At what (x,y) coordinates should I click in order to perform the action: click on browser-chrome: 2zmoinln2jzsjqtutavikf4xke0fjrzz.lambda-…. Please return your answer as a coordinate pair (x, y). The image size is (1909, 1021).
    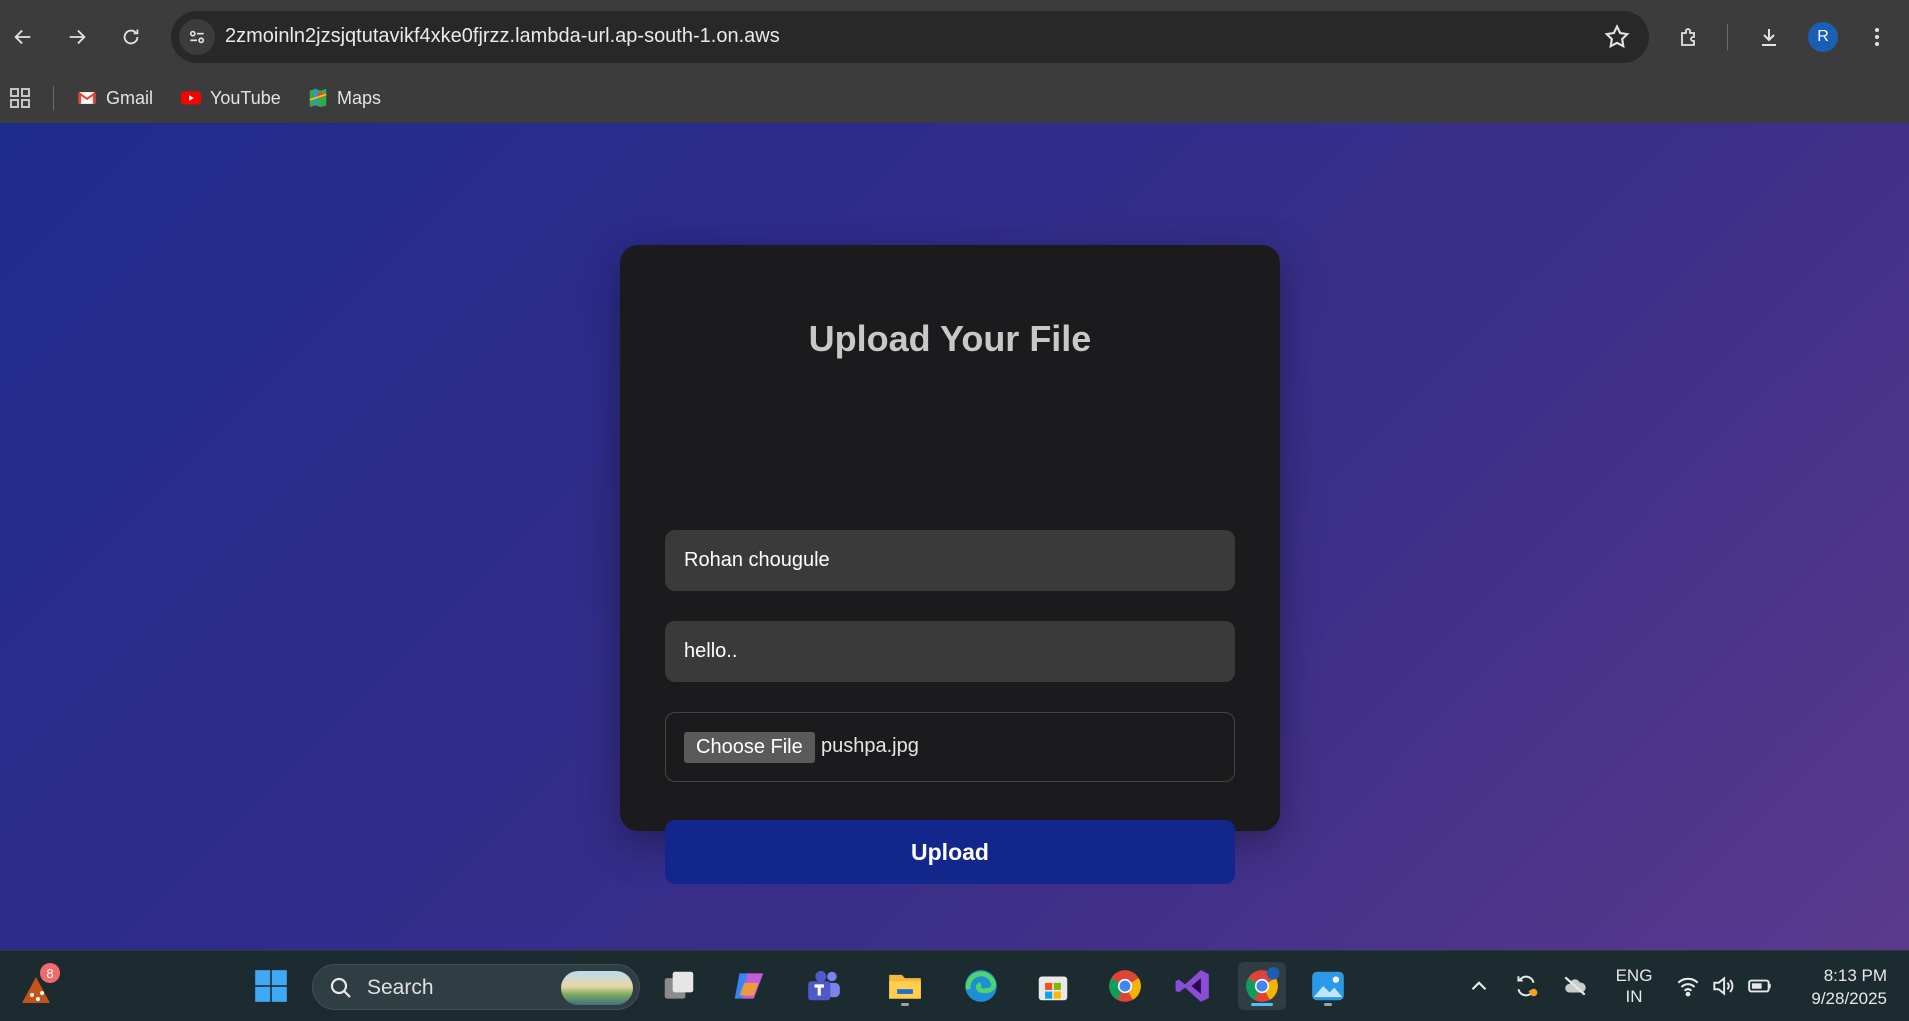
    Looking at the image, I should click on (954, 61).